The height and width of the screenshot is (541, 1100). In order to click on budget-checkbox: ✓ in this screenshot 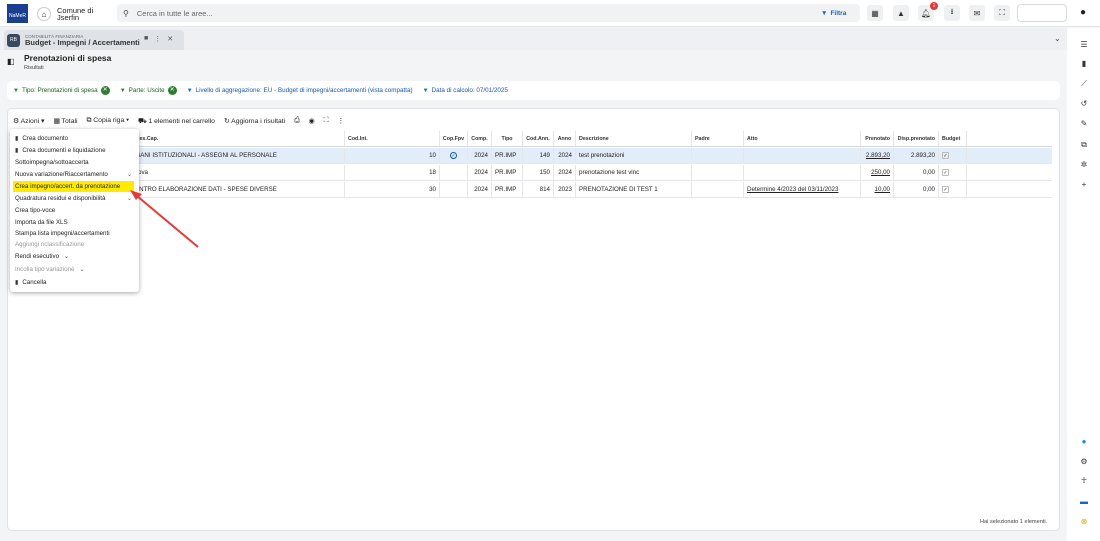, I will do `click(945, 189)`.